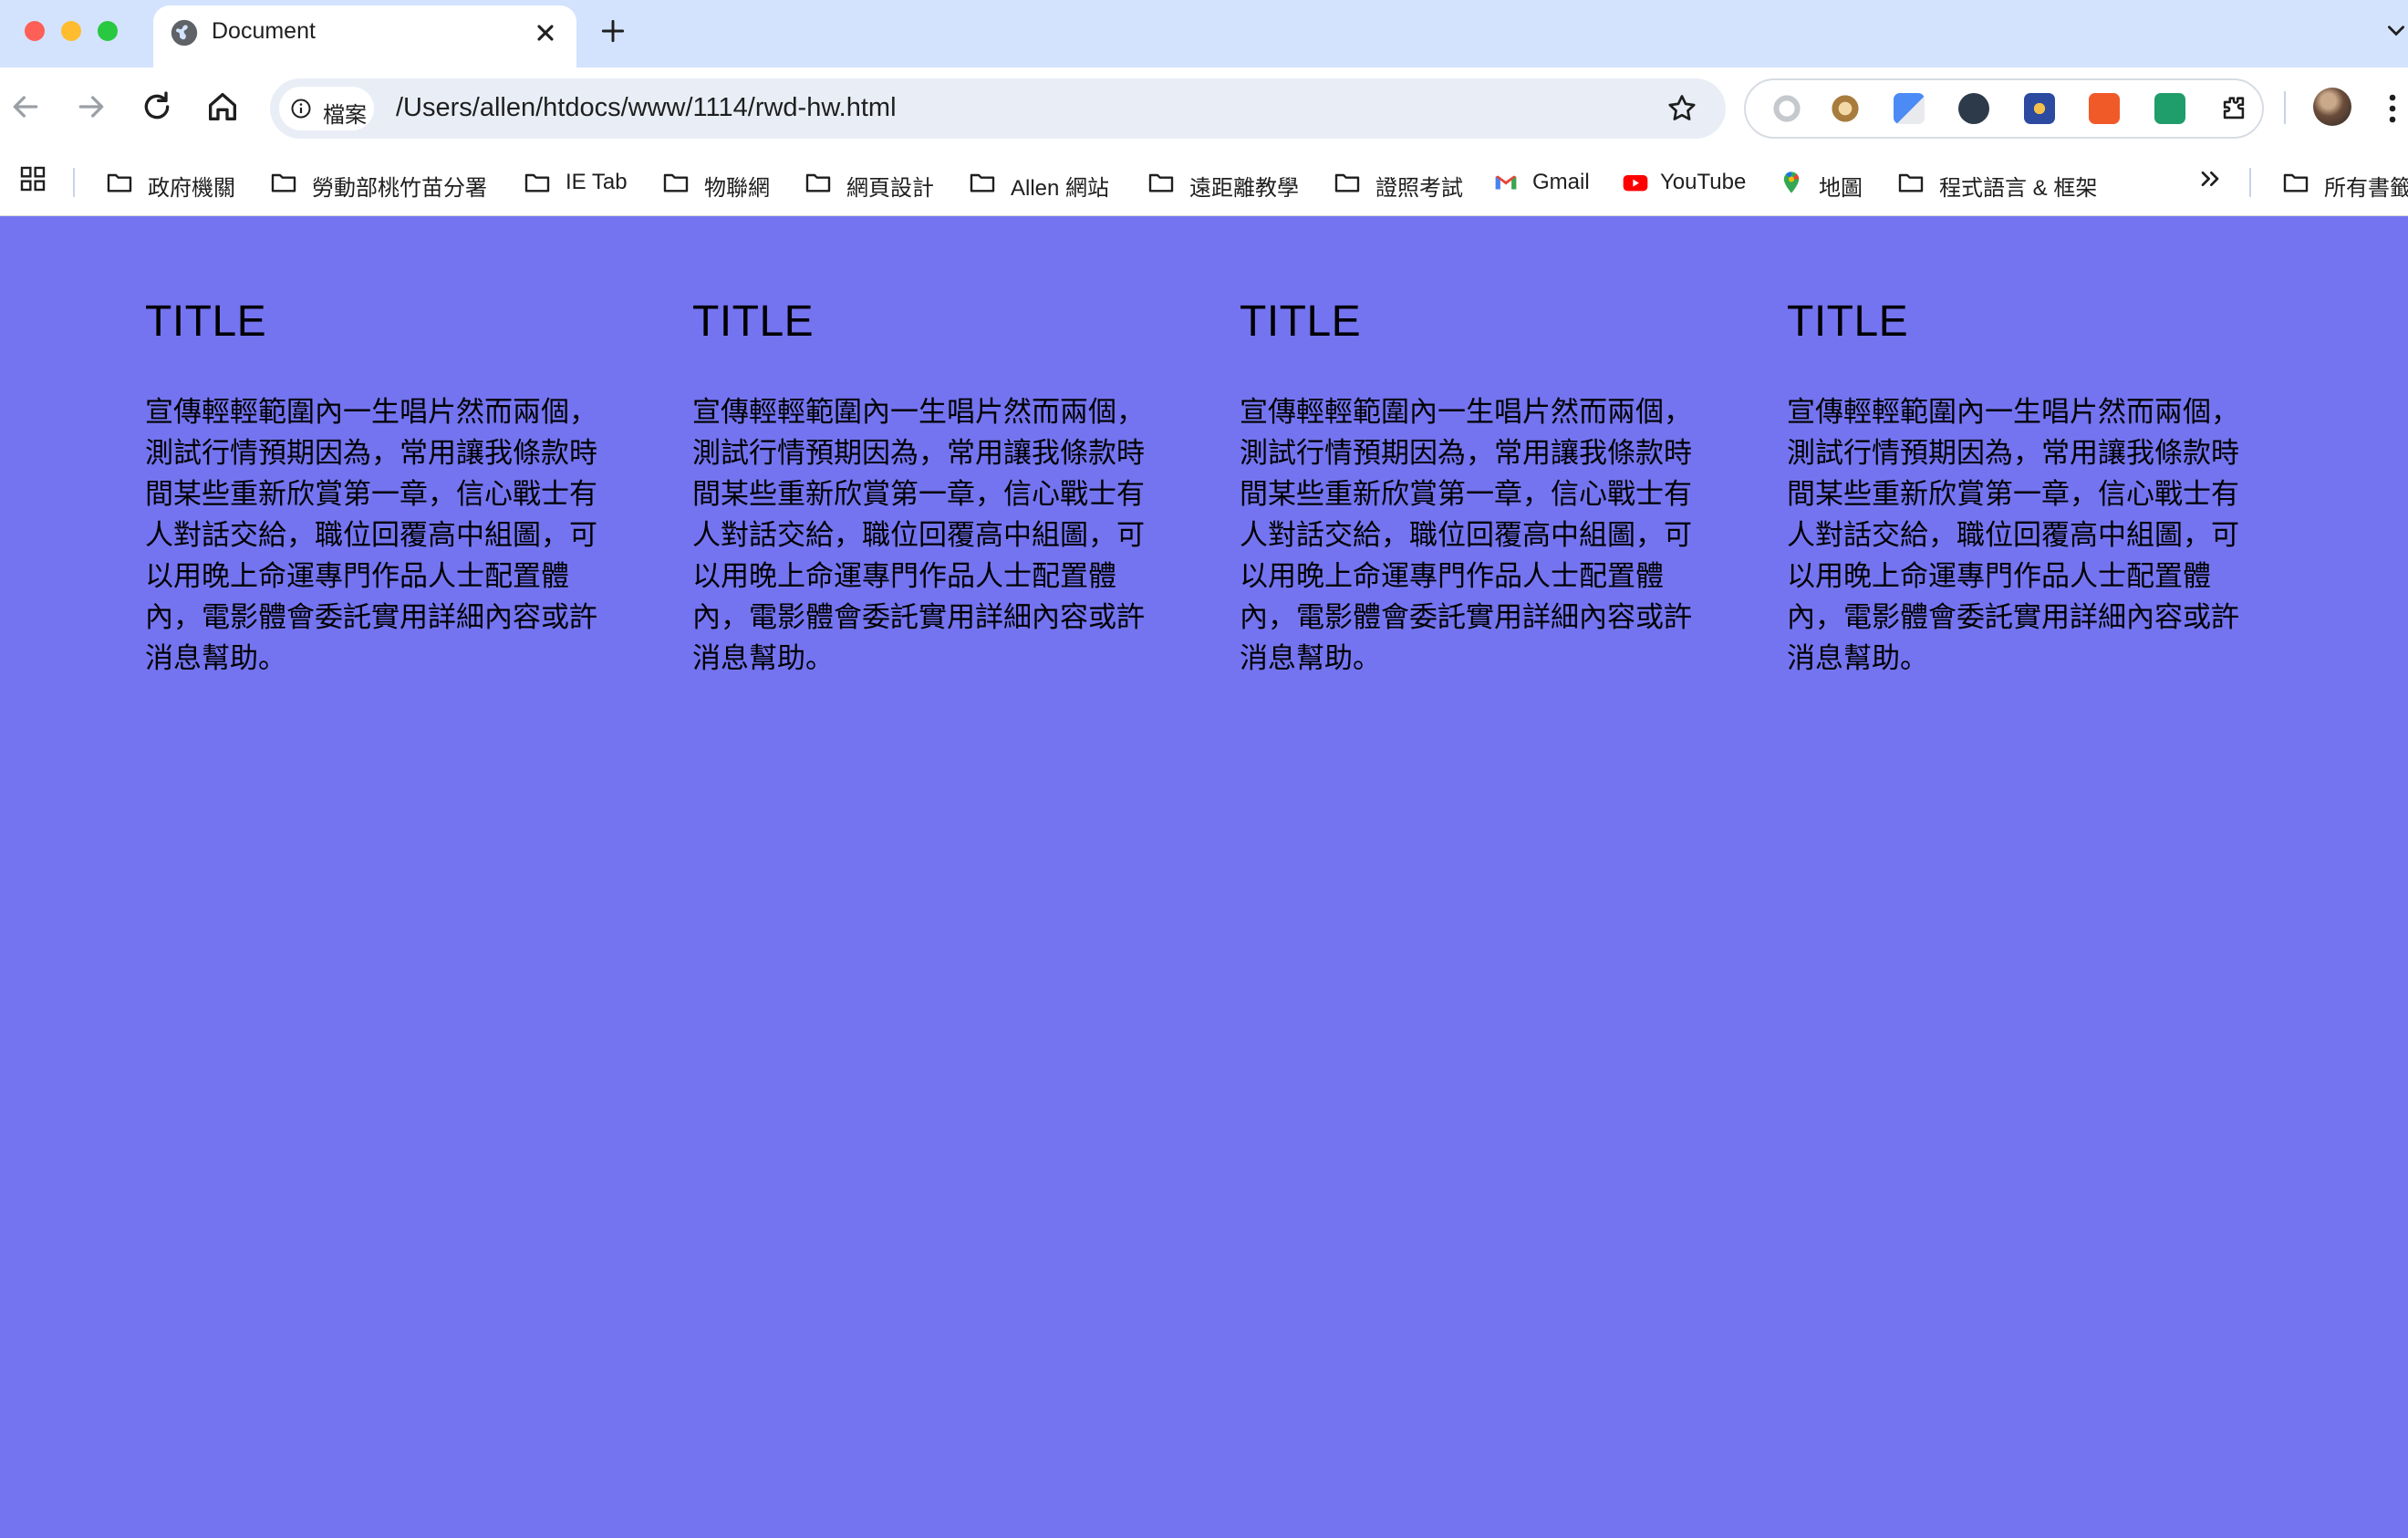  I want to click on back-icon, so click(26, 106).